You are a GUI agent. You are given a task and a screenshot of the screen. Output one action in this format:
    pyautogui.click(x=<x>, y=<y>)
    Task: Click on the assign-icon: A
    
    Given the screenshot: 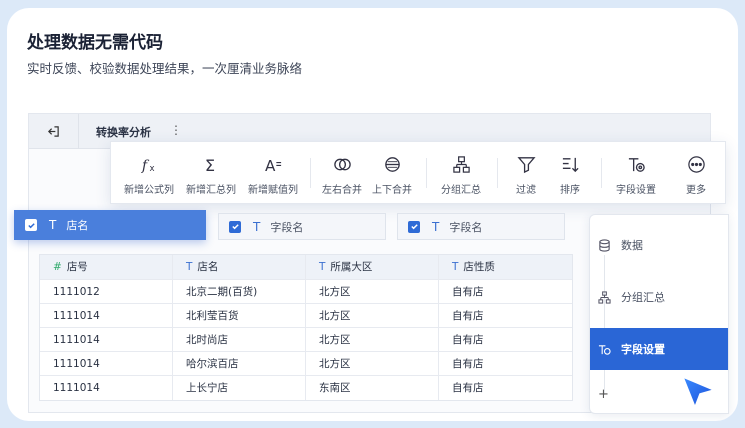 What is the action you would take?
    pyautogui.click(x=272, y=165)
    